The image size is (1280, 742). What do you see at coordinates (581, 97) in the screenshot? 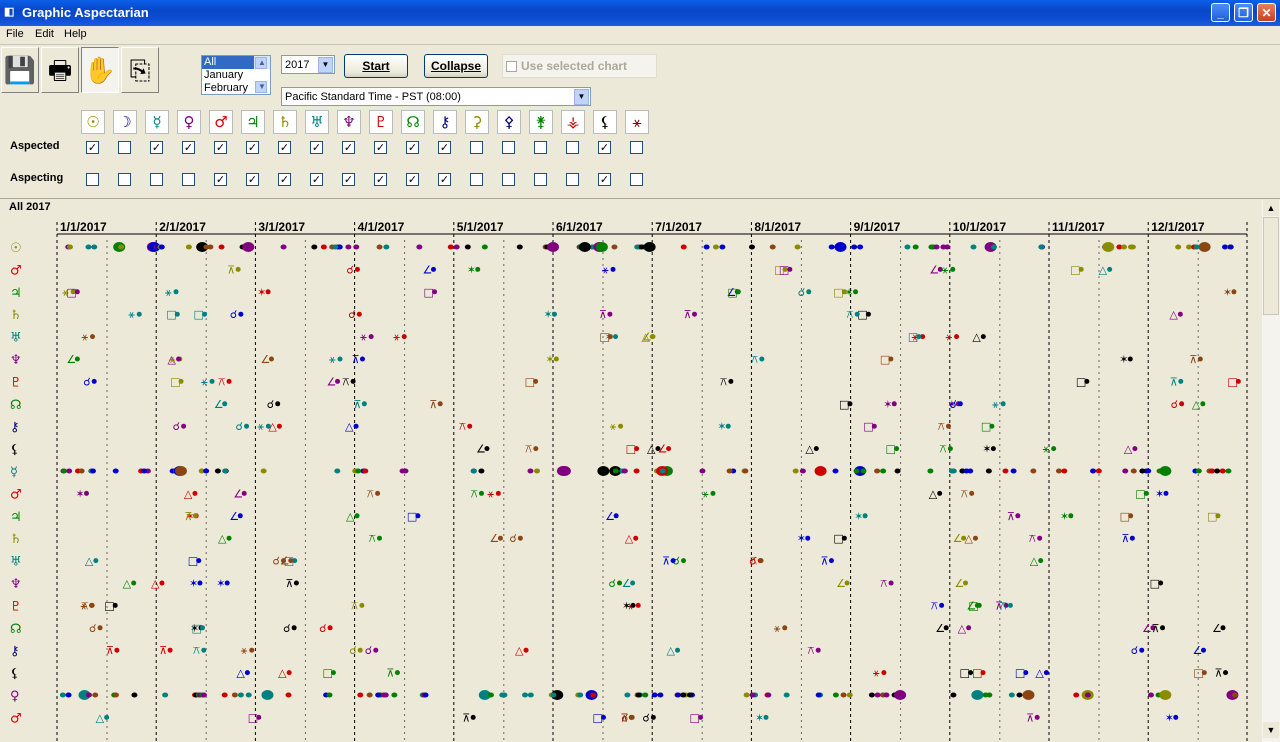
I see `chevron-down-icon: ▼` at bounding box center [581, 97].